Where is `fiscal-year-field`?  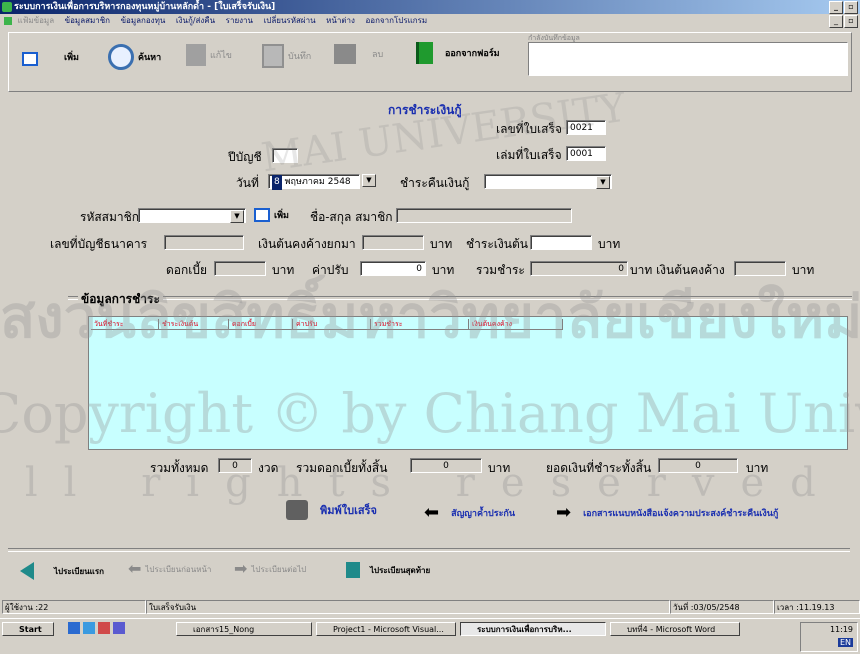 fiscal-year-field is located at coordinates (285, 155).